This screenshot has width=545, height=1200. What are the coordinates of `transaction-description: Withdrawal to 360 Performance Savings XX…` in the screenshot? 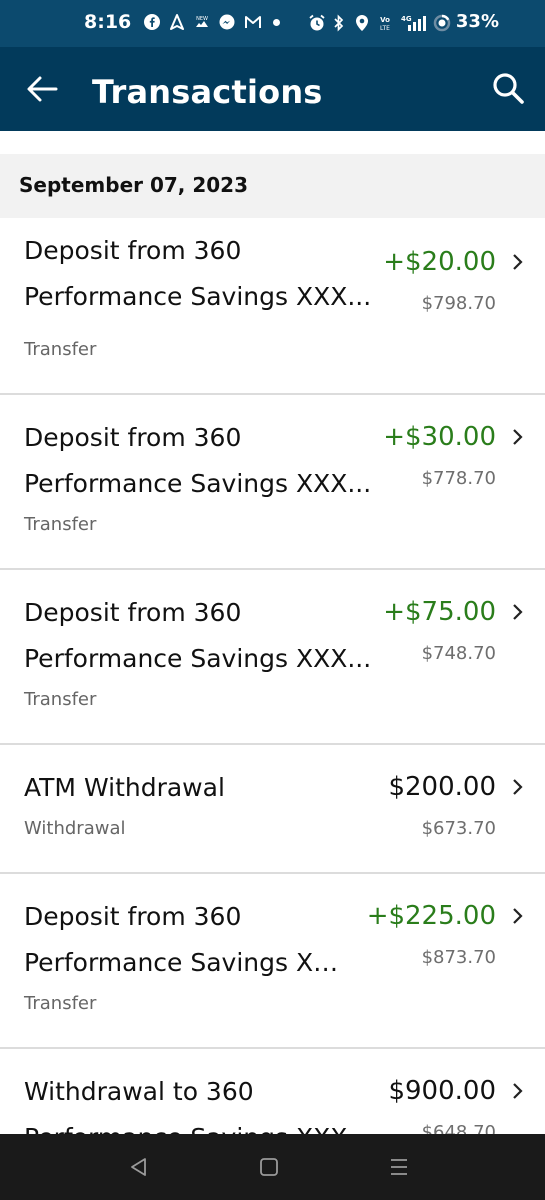 It's located at (204, 1101).